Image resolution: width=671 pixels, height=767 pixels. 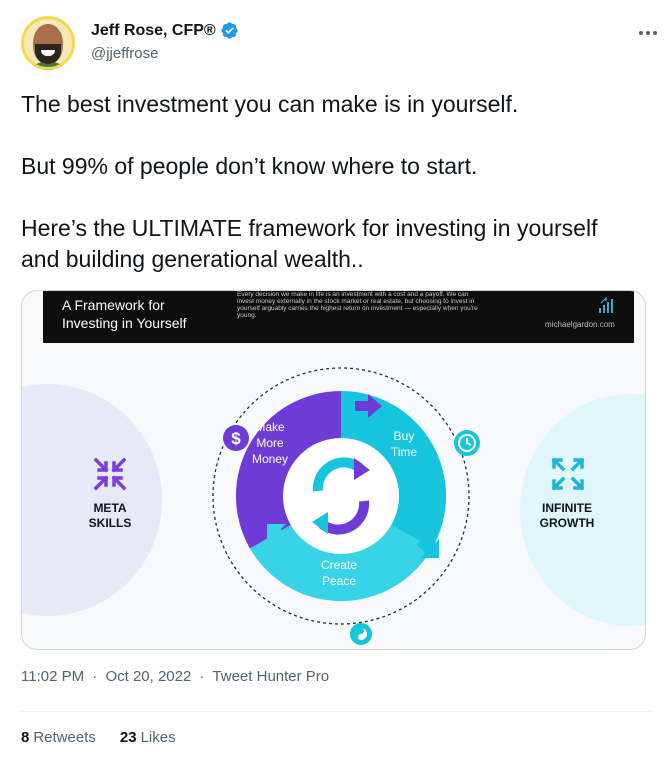 I want to click on segment-label: Money, so click(x=270, y=459).